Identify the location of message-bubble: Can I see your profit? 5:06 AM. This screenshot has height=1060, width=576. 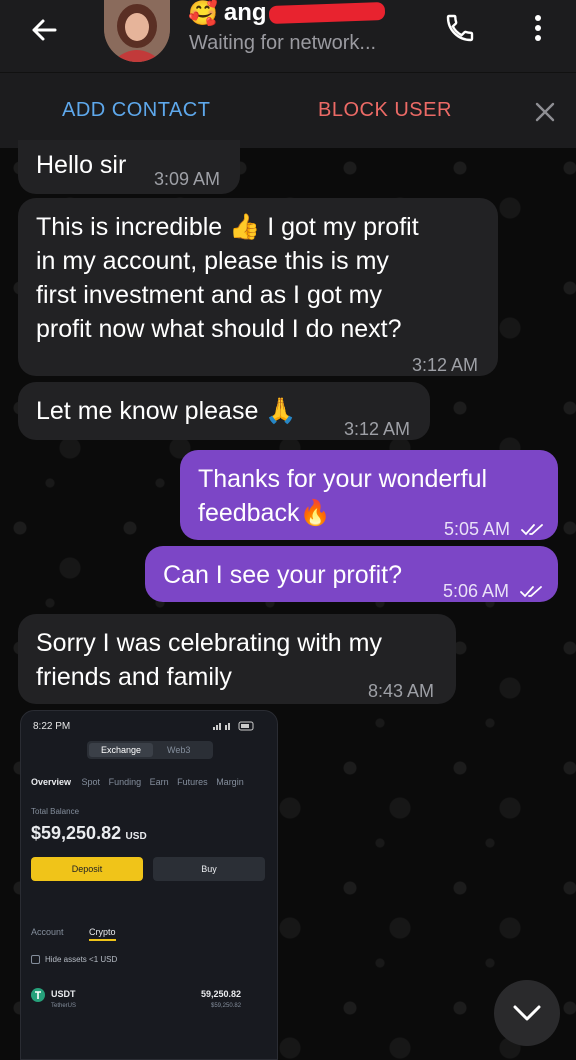
(351, 574).